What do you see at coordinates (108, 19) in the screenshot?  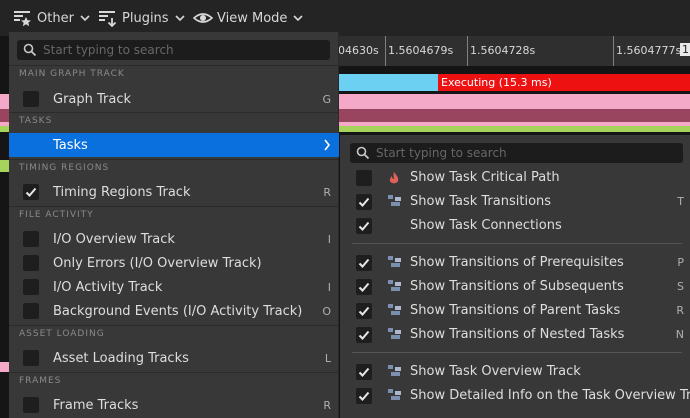 I see `plugins-icon` at bounding box center [108, 19].